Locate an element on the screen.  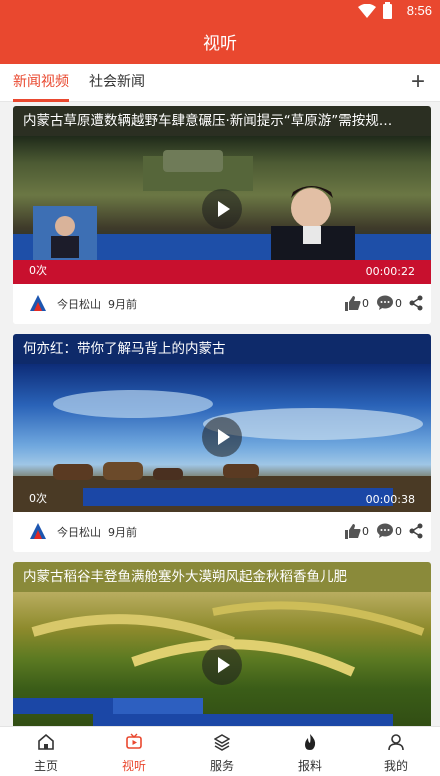
nav-label: 视听 is located at coordinates (133, 766).